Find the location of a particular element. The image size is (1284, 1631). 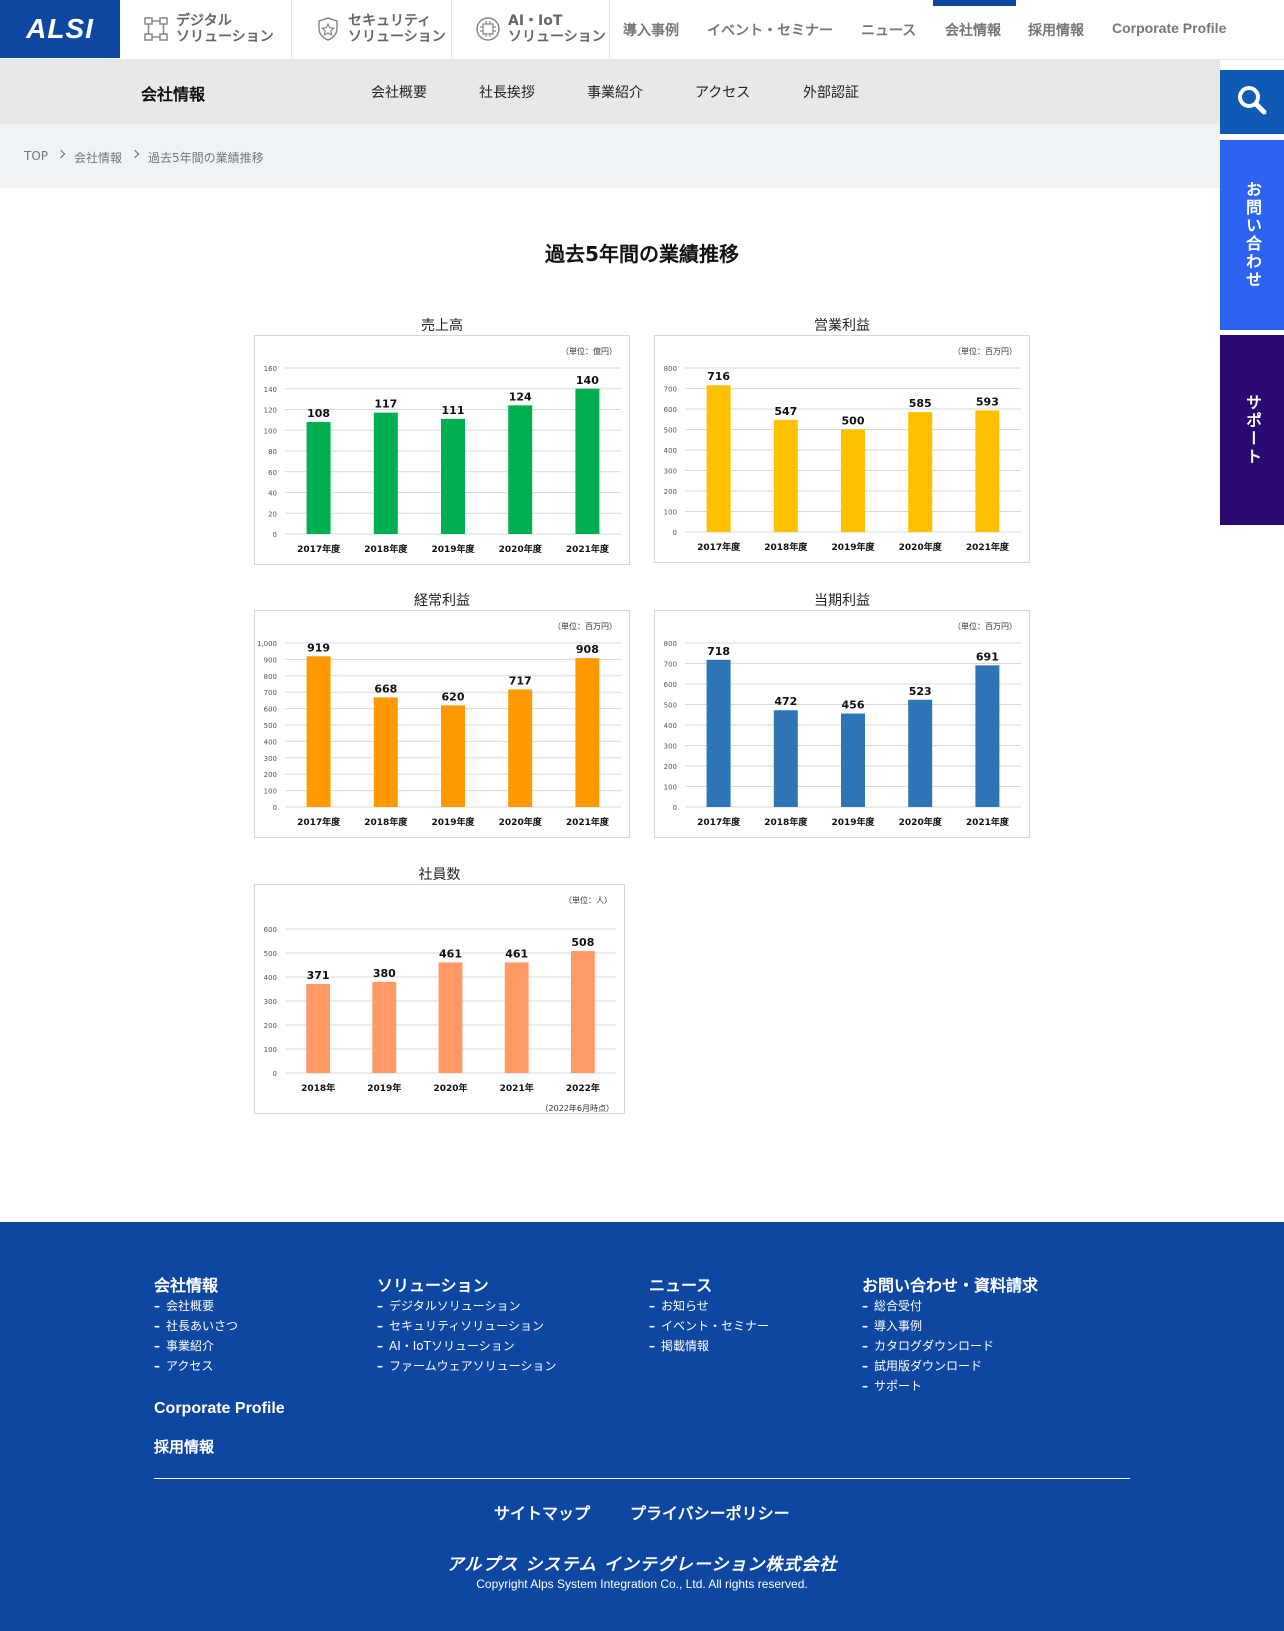

footer-link: 事業紹介 is located at coordinates (184, 1345).